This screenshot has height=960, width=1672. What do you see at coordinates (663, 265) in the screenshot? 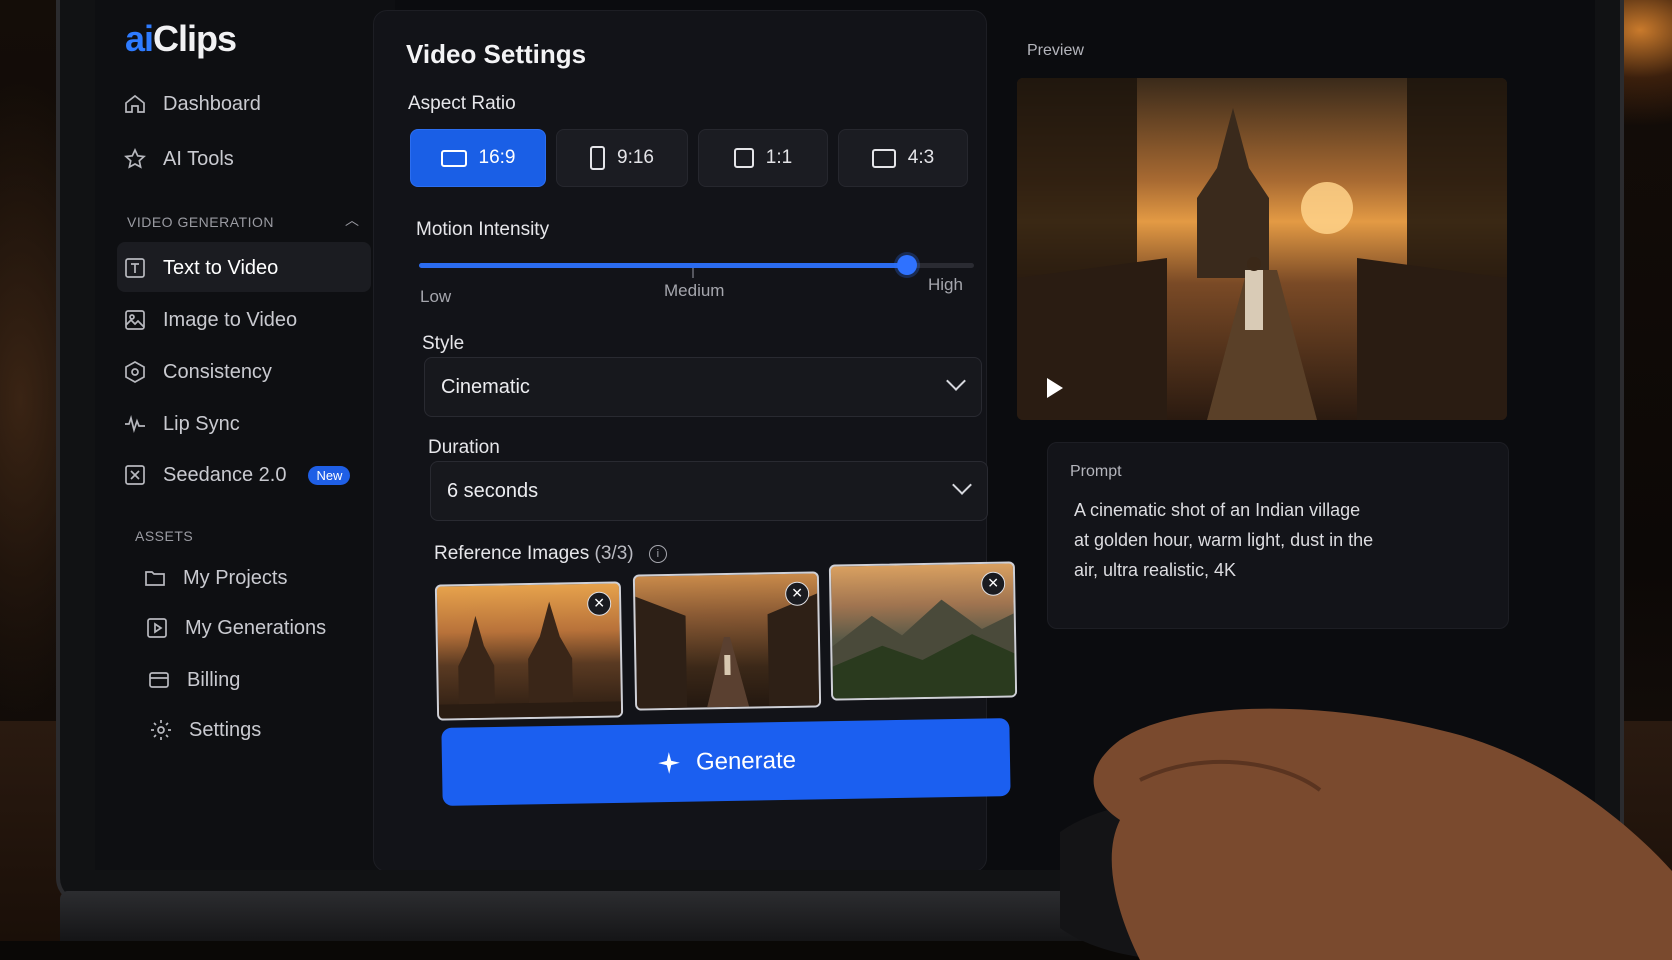
I see `slider-fill` at bounding box center [663, 265].